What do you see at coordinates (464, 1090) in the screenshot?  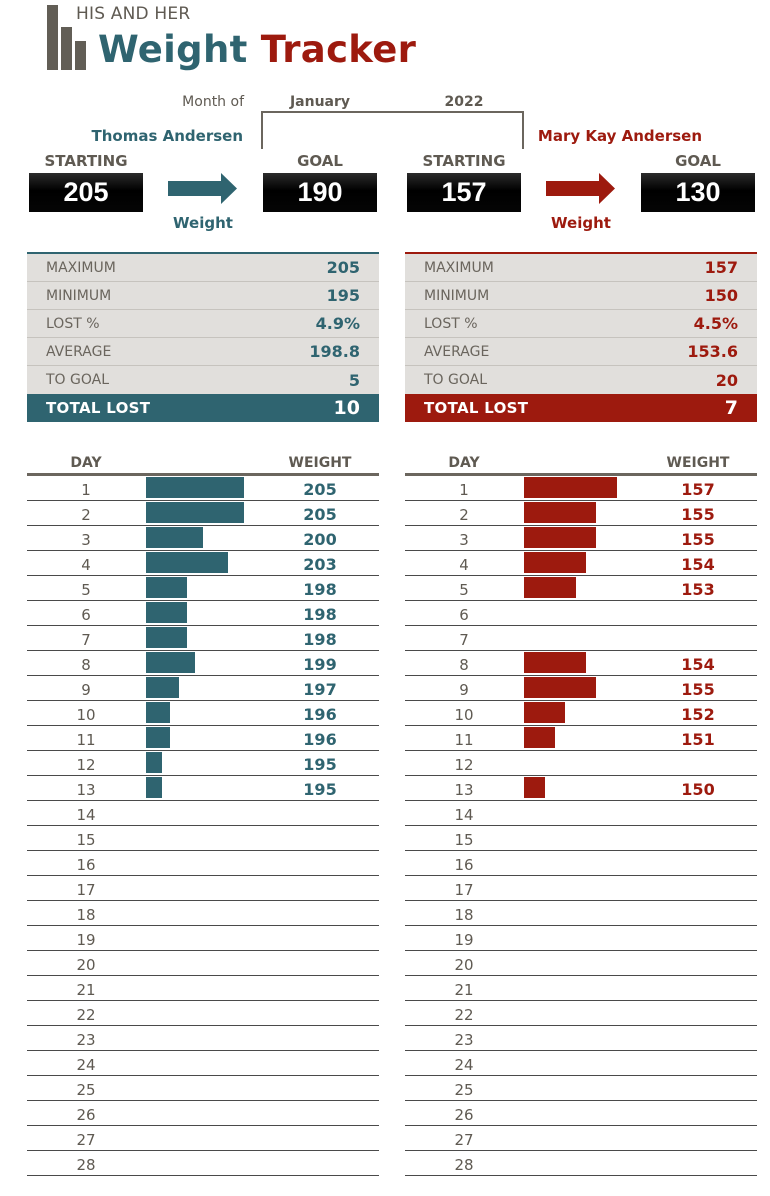 I see `day-number: 25` at bounding box center [464, 1090].